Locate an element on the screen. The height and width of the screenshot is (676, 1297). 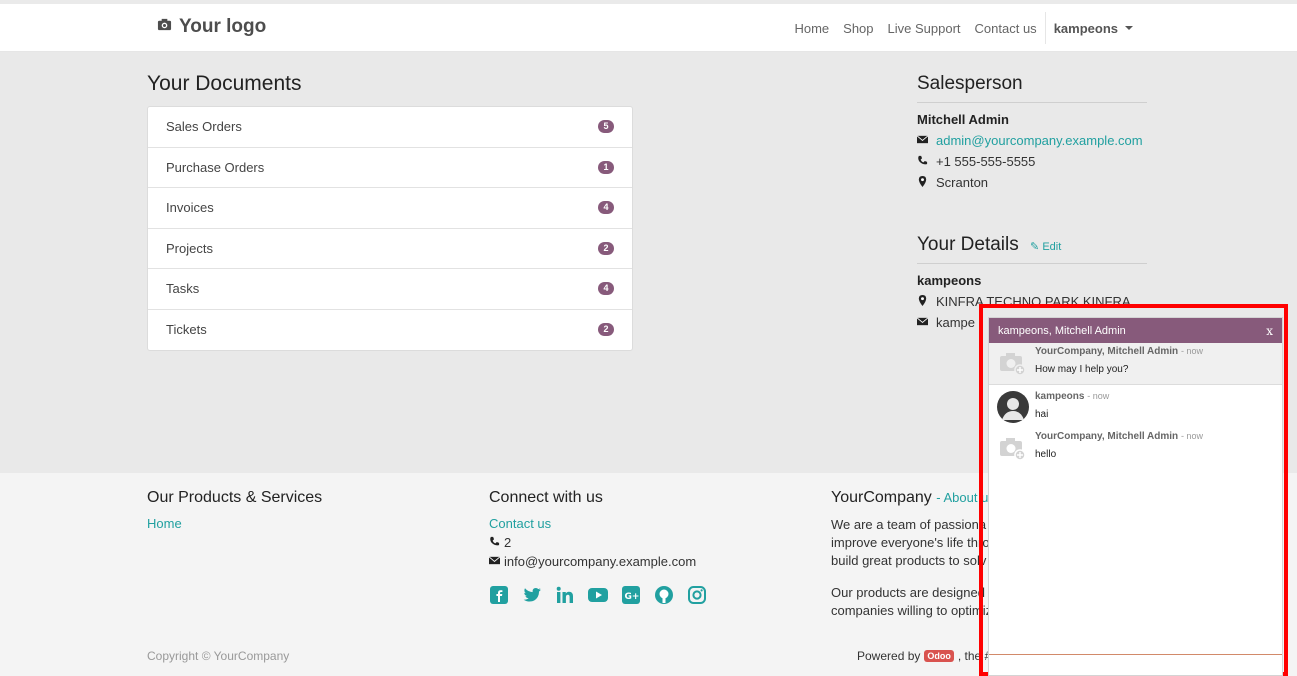
doc-item-label: Tickets is located at coordinates (186, 330).